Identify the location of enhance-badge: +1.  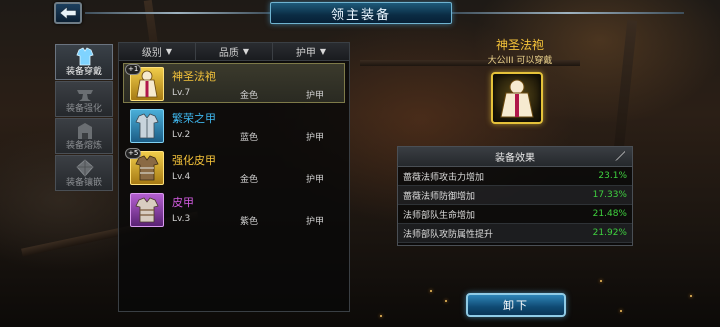
(133, 69).